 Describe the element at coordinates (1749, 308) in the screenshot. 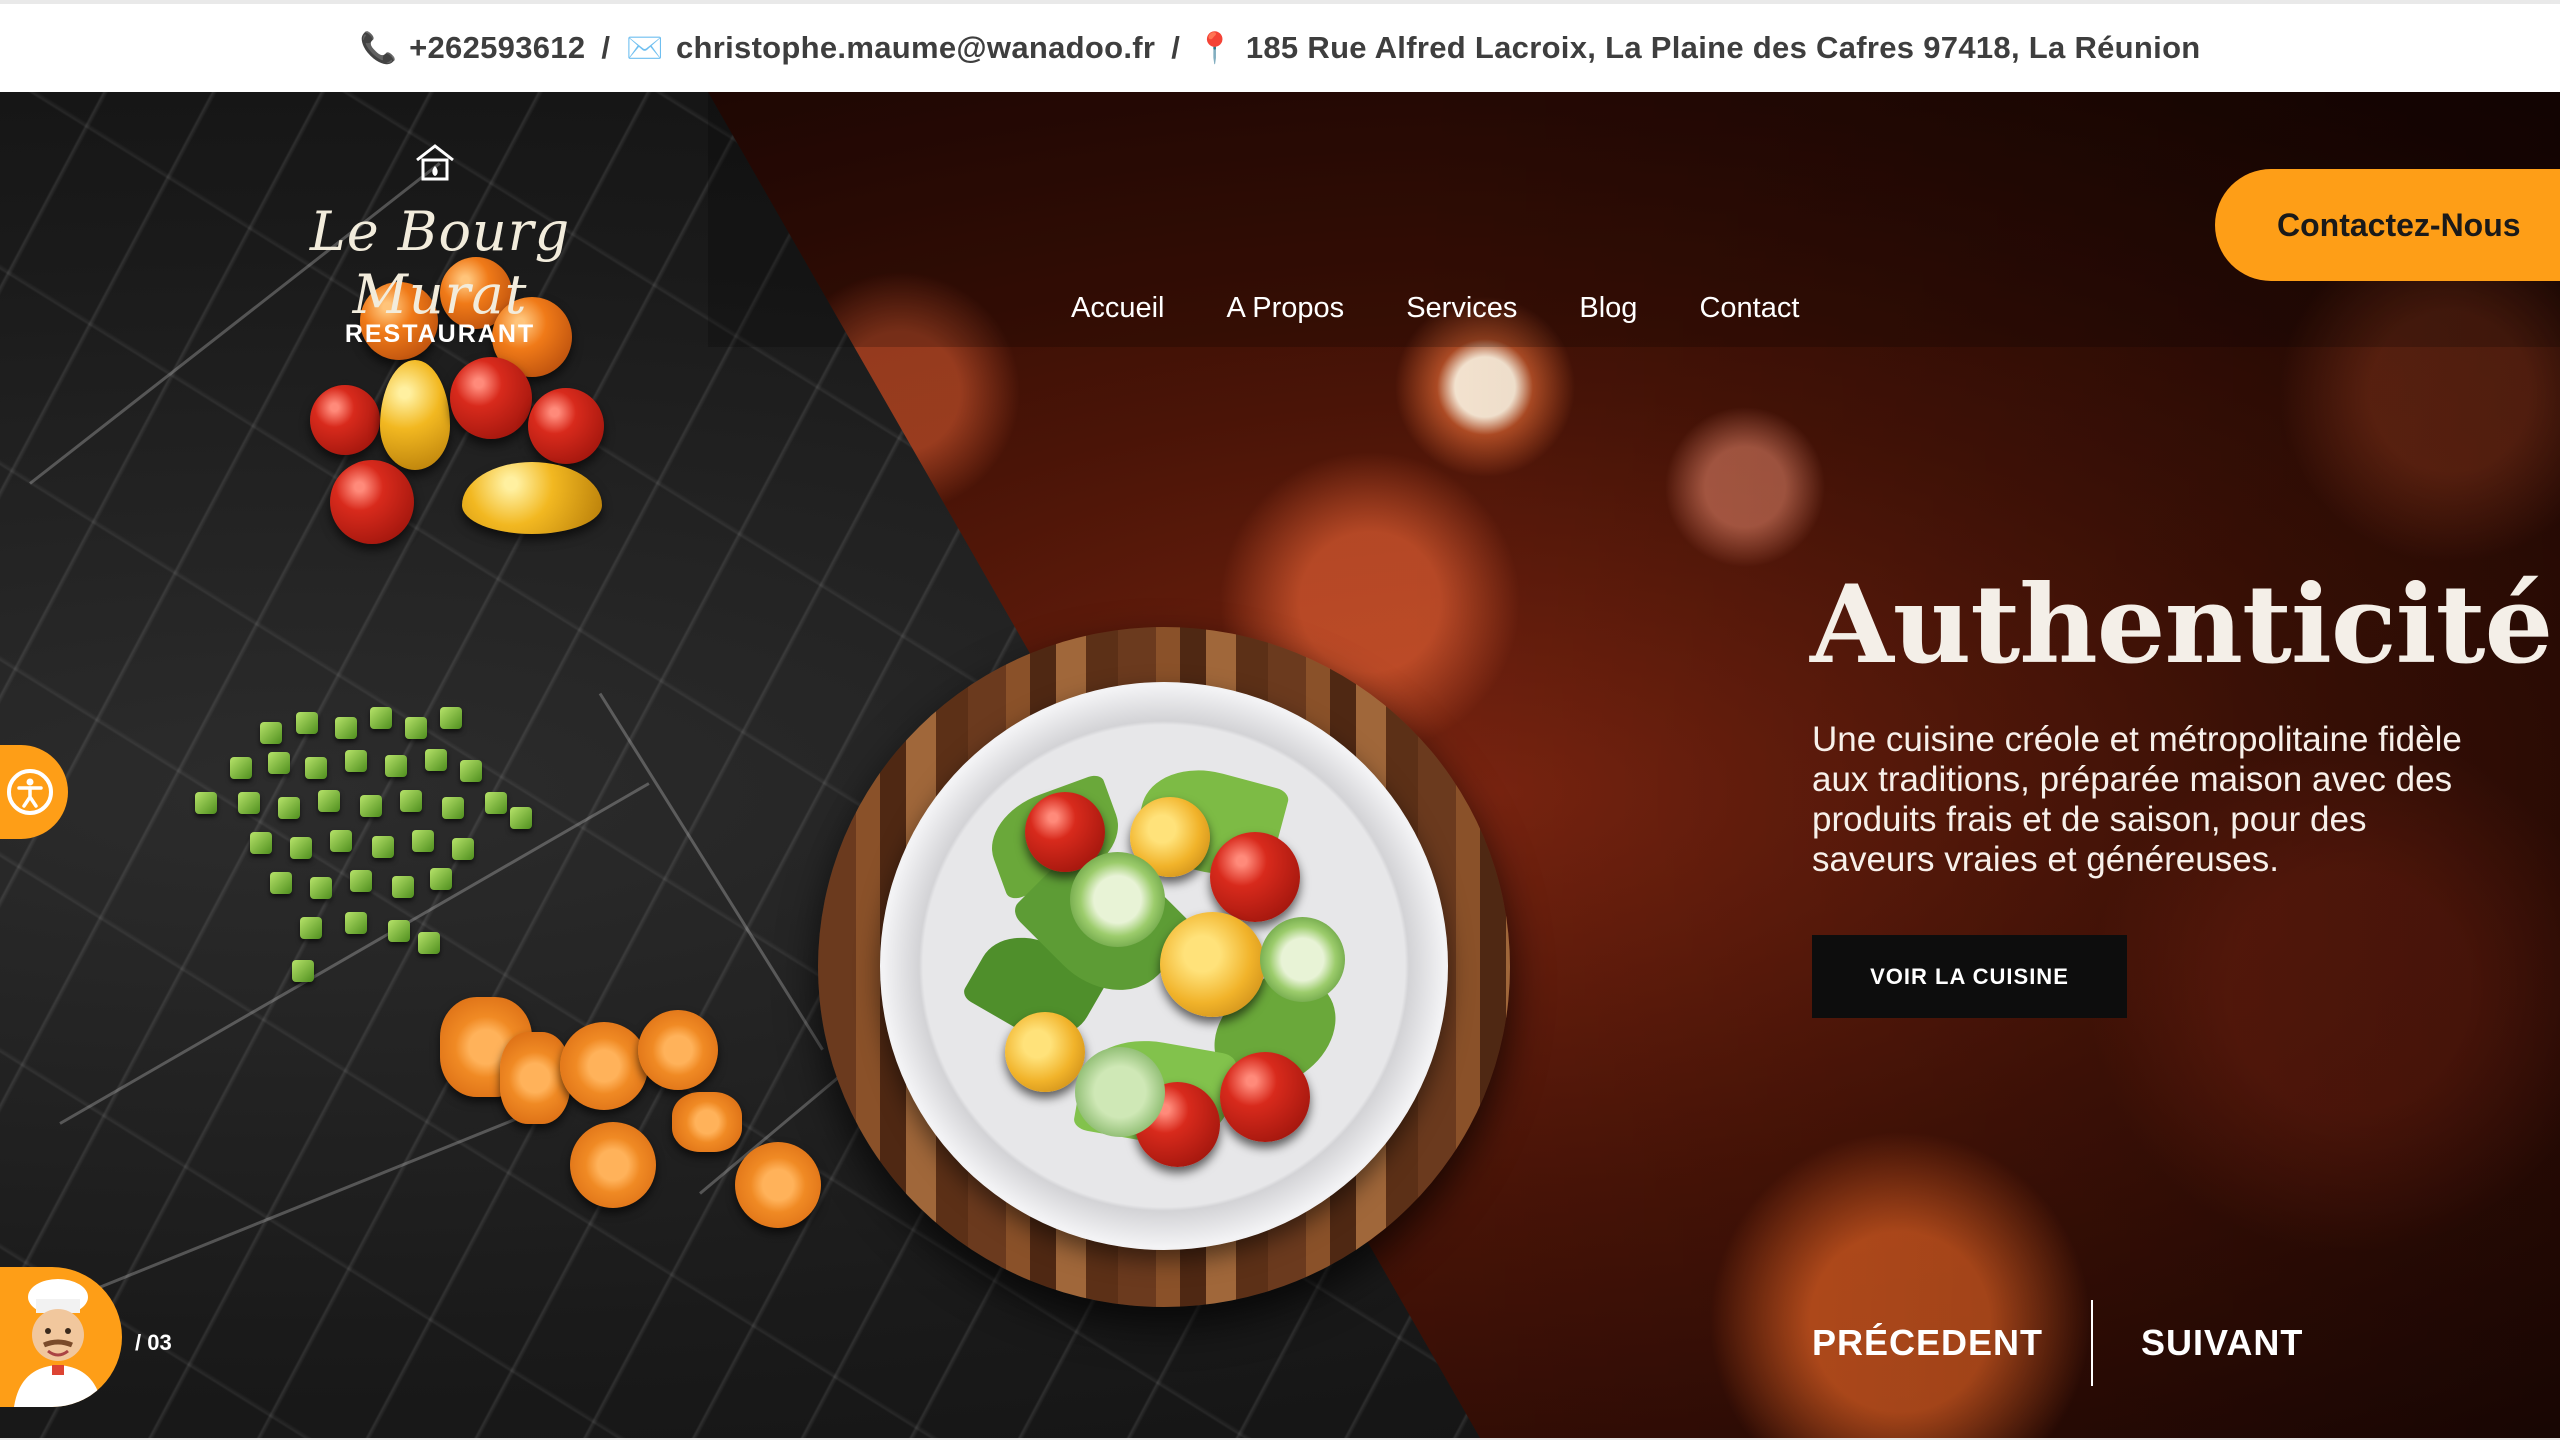

I see `nav-item-contact: Contact` at that location.